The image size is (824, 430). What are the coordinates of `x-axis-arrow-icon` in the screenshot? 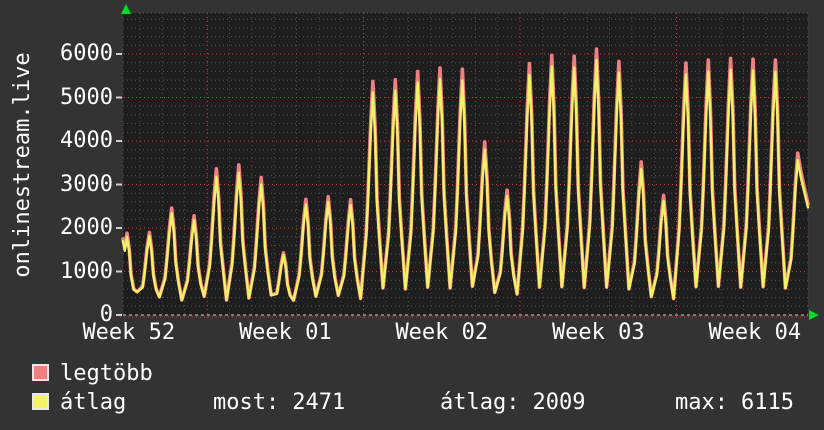 It's located at (814, 315).